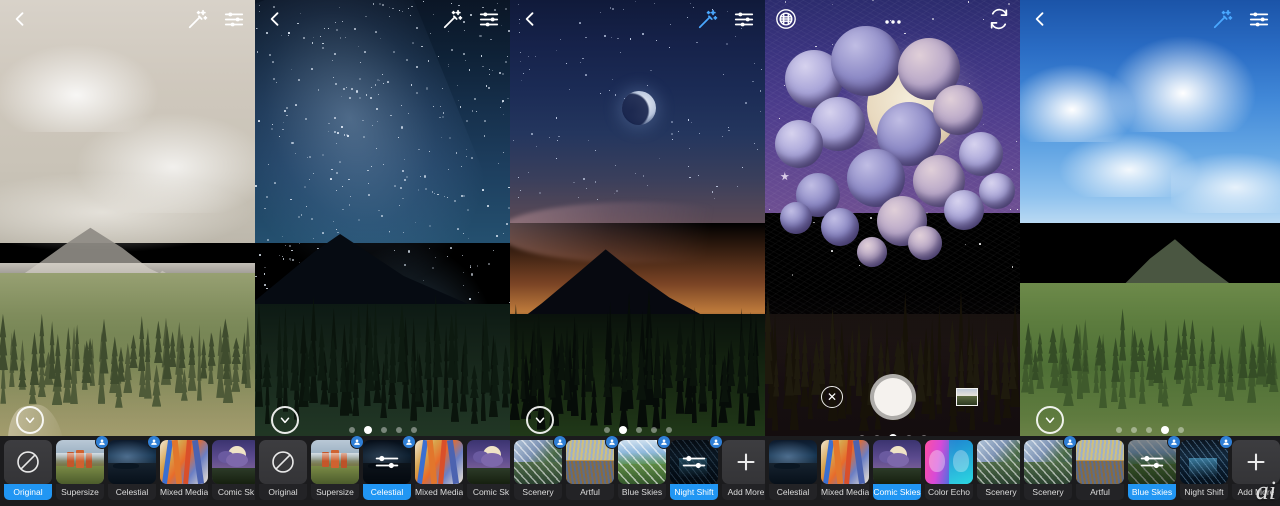 Image resolution: width=1280 pixels, height=506 pixels. I want to click on grid-globe-icon, so click(786, 19).